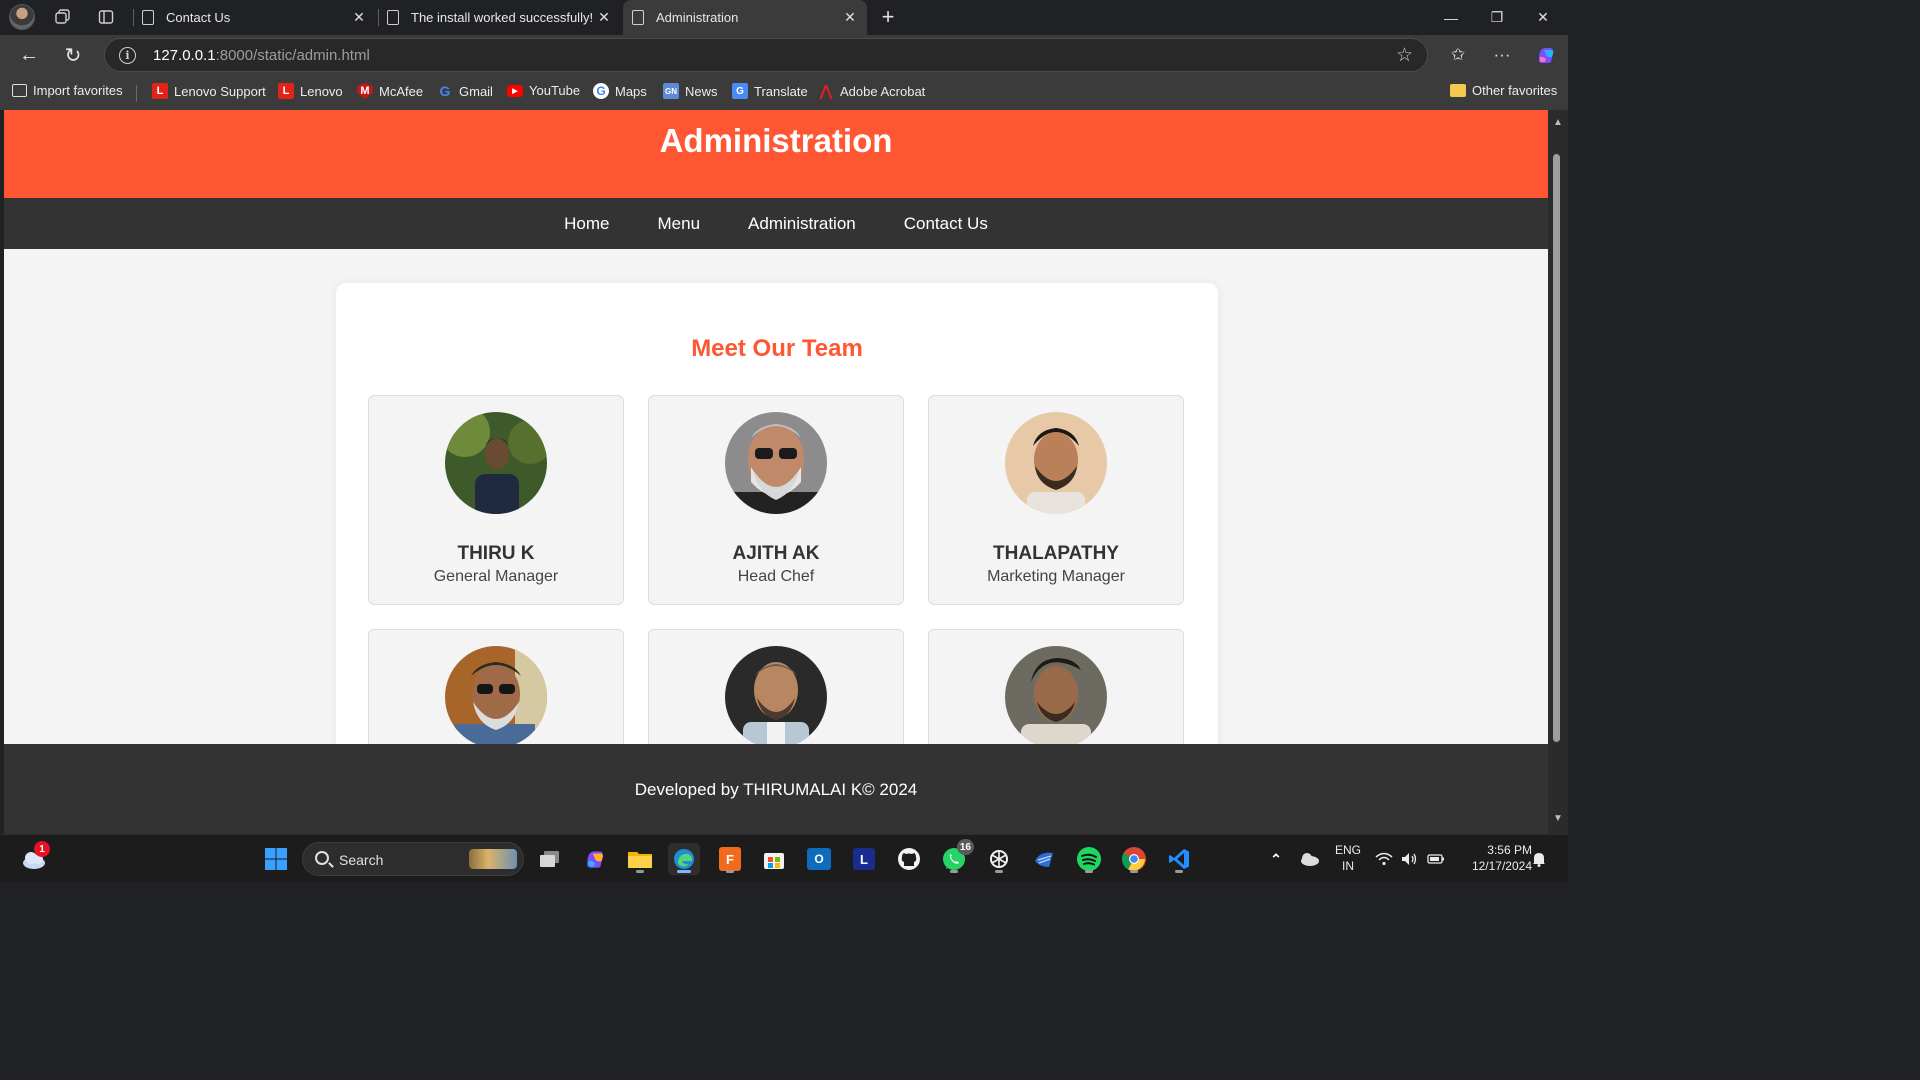  What do you see at coordinates (22, 17) in the screenshot?
I see `profile-avatar` at bounding box center [22, 17].